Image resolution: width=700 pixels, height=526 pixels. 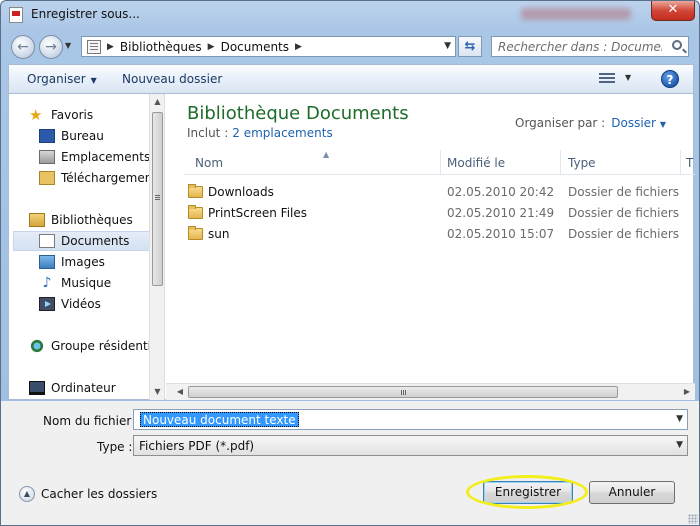 I want to click on images-icon, so click(x=47, y=262).